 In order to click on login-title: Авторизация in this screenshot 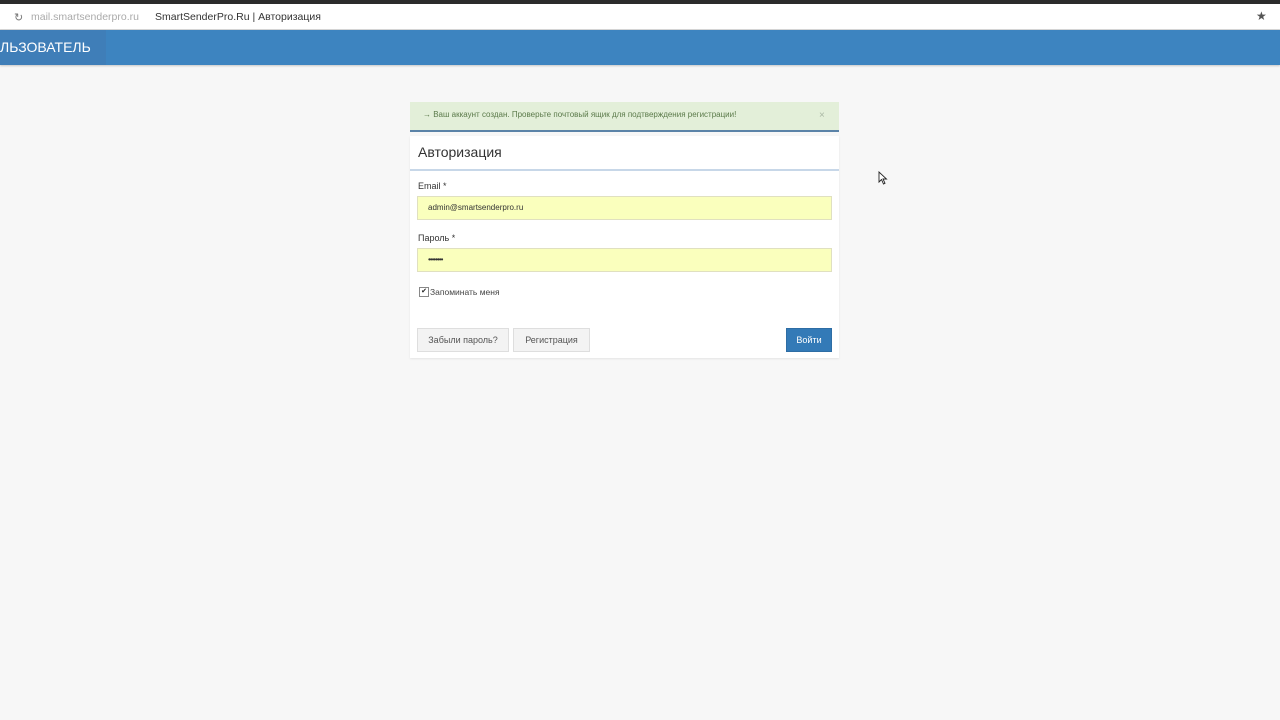, I will do `click(460, 152)`.